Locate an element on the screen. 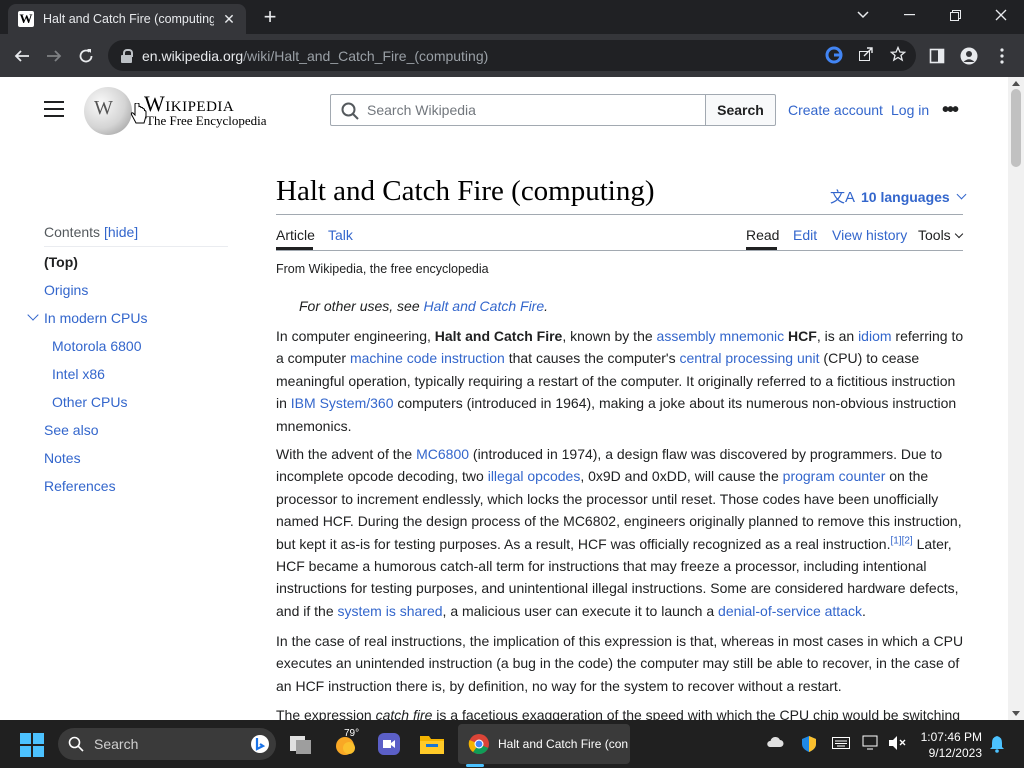 The height and width of the screenshot is (768, 1024). toc-collapse-chevron-icon is located at coordinates (33, 315).